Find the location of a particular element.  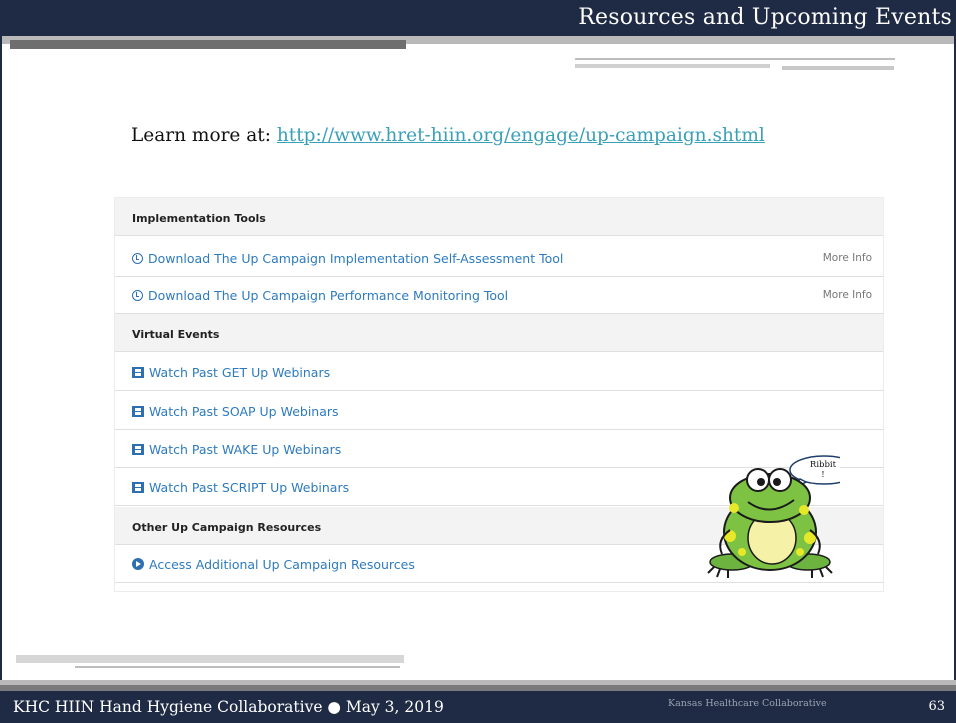

arrow-circle-right-icon is located at coordinates (138, 564).